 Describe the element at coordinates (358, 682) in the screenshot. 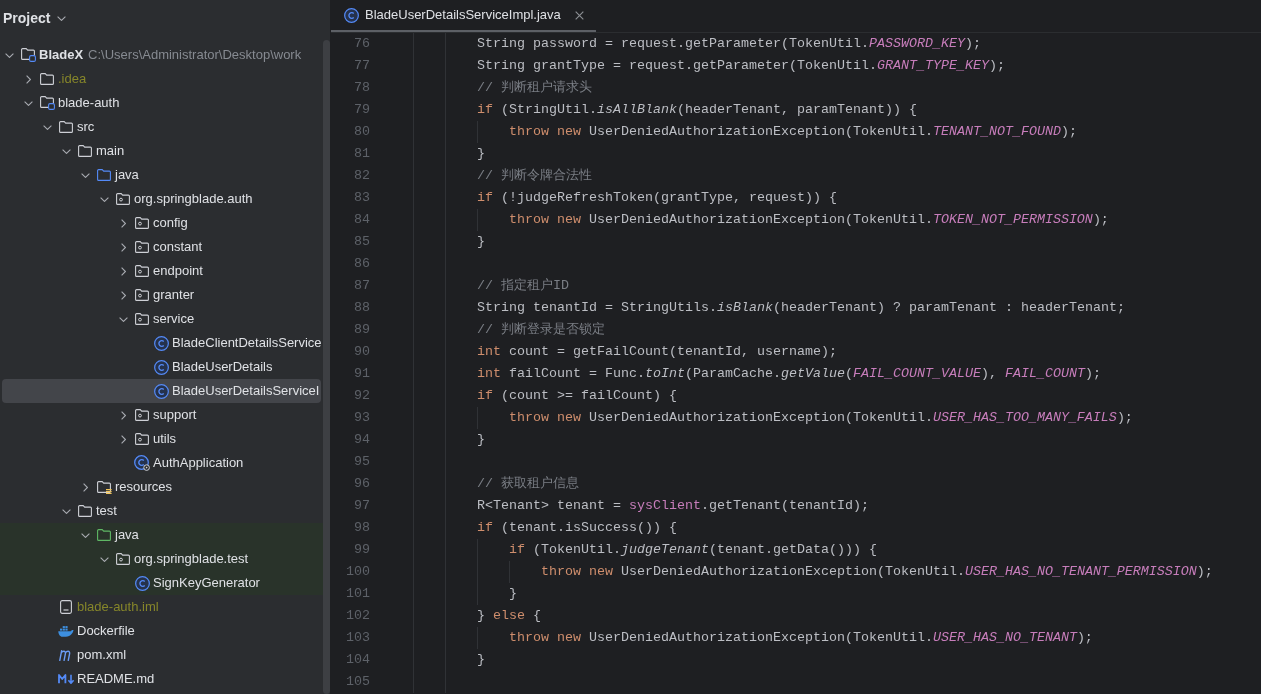

I see `line-number: 105` at that location.